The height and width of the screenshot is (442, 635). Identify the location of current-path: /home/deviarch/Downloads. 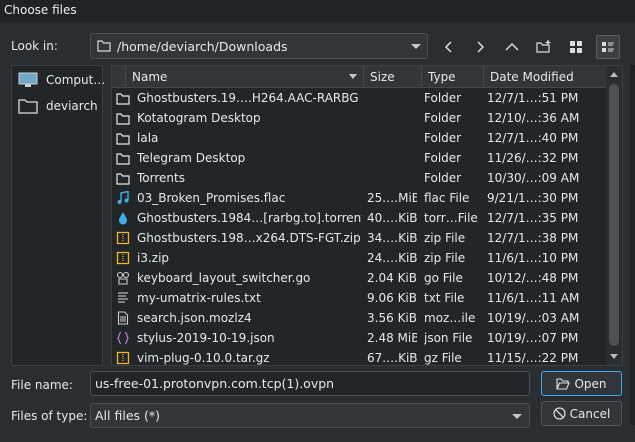
(202, 46).